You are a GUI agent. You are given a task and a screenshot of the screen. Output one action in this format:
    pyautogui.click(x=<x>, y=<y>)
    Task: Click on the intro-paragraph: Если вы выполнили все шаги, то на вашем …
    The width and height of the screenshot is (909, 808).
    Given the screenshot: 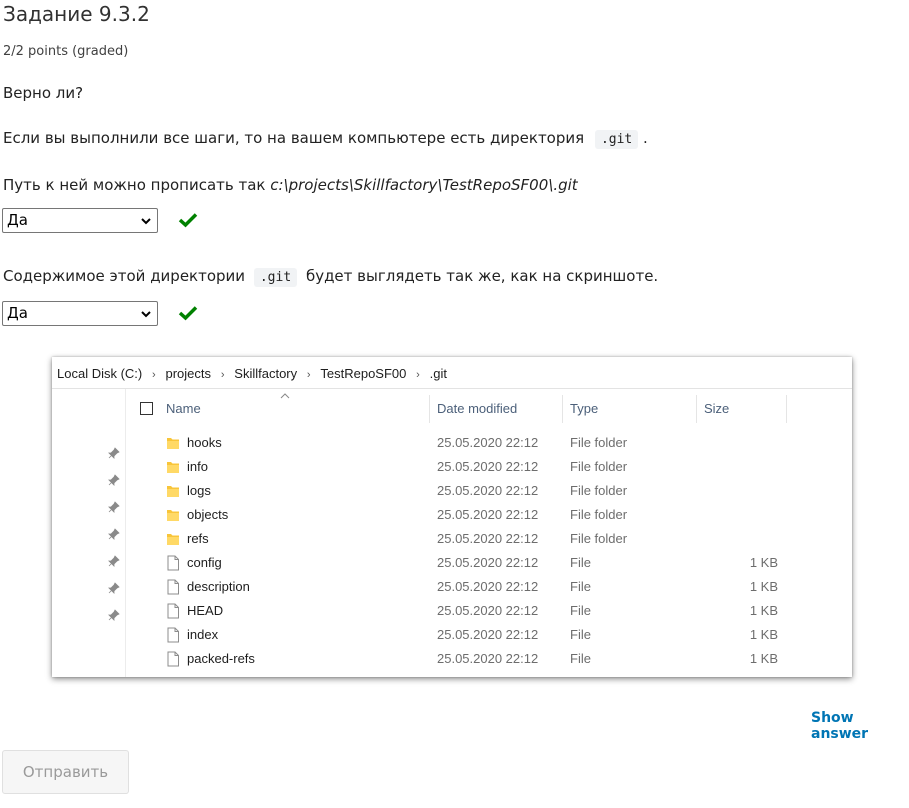 What is the action you would take?
    pyautogui.click(x=325, y=139)
    